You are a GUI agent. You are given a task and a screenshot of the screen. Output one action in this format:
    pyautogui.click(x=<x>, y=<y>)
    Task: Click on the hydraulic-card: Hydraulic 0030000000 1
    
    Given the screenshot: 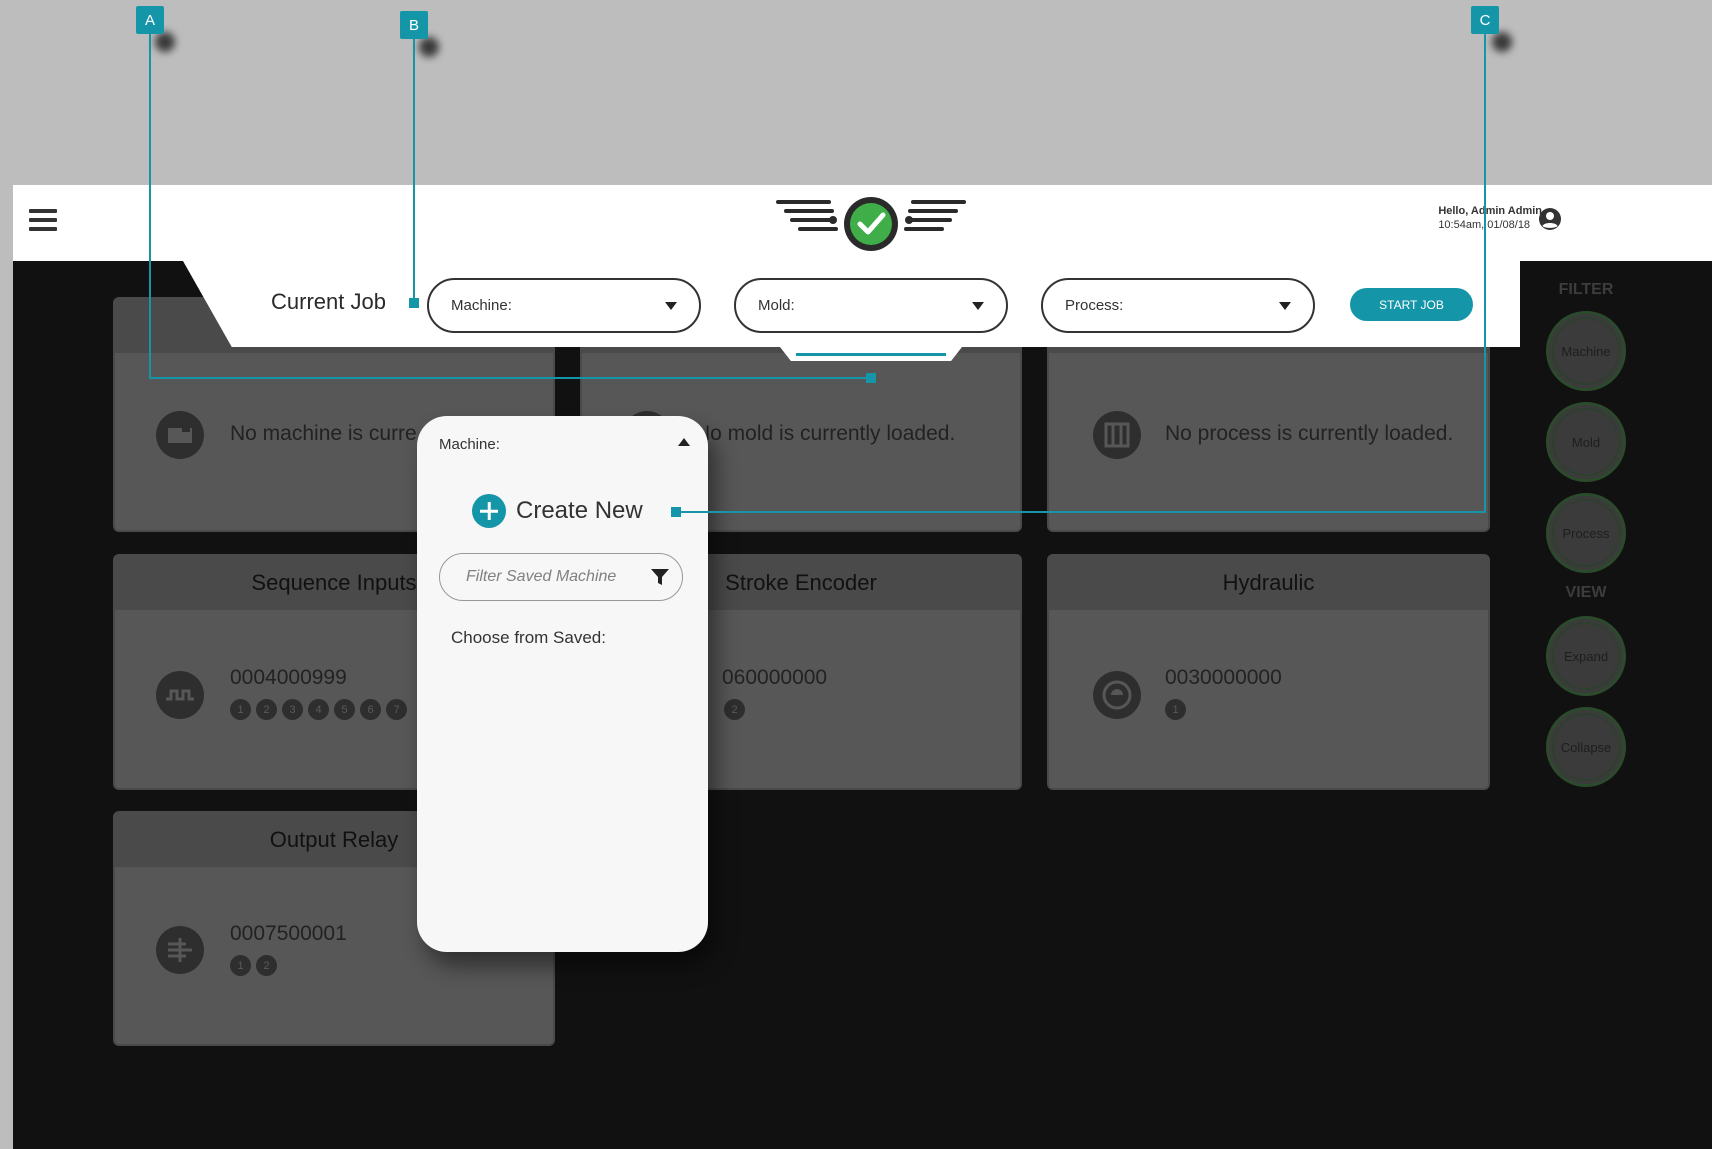 What is the action you would take?
    pyautogui.click(x=1268, y=672)
    